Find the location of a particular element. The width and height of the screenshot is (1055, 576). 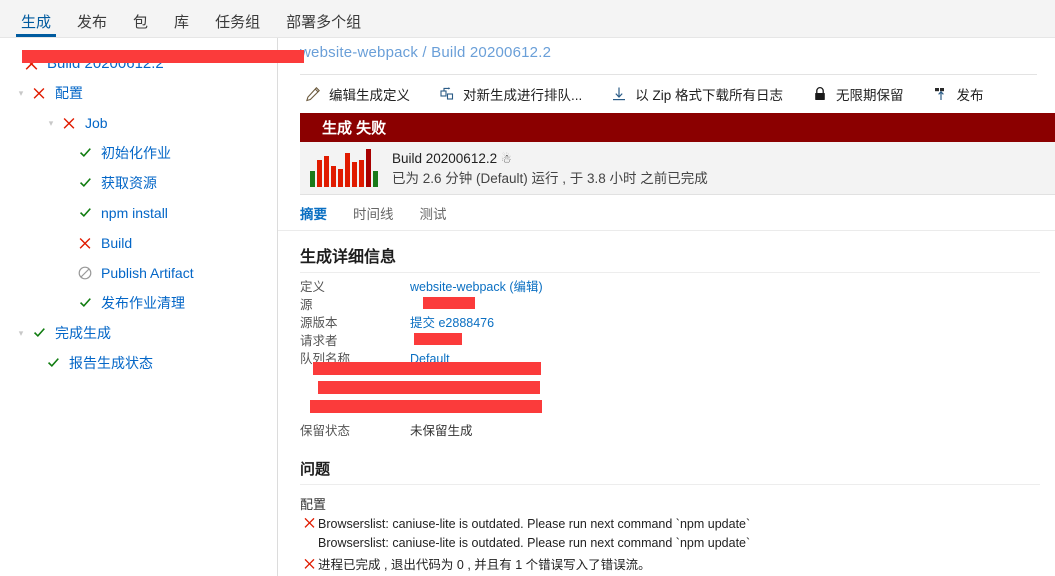

detail-key: 定义 is located at coordinates (313, 287).